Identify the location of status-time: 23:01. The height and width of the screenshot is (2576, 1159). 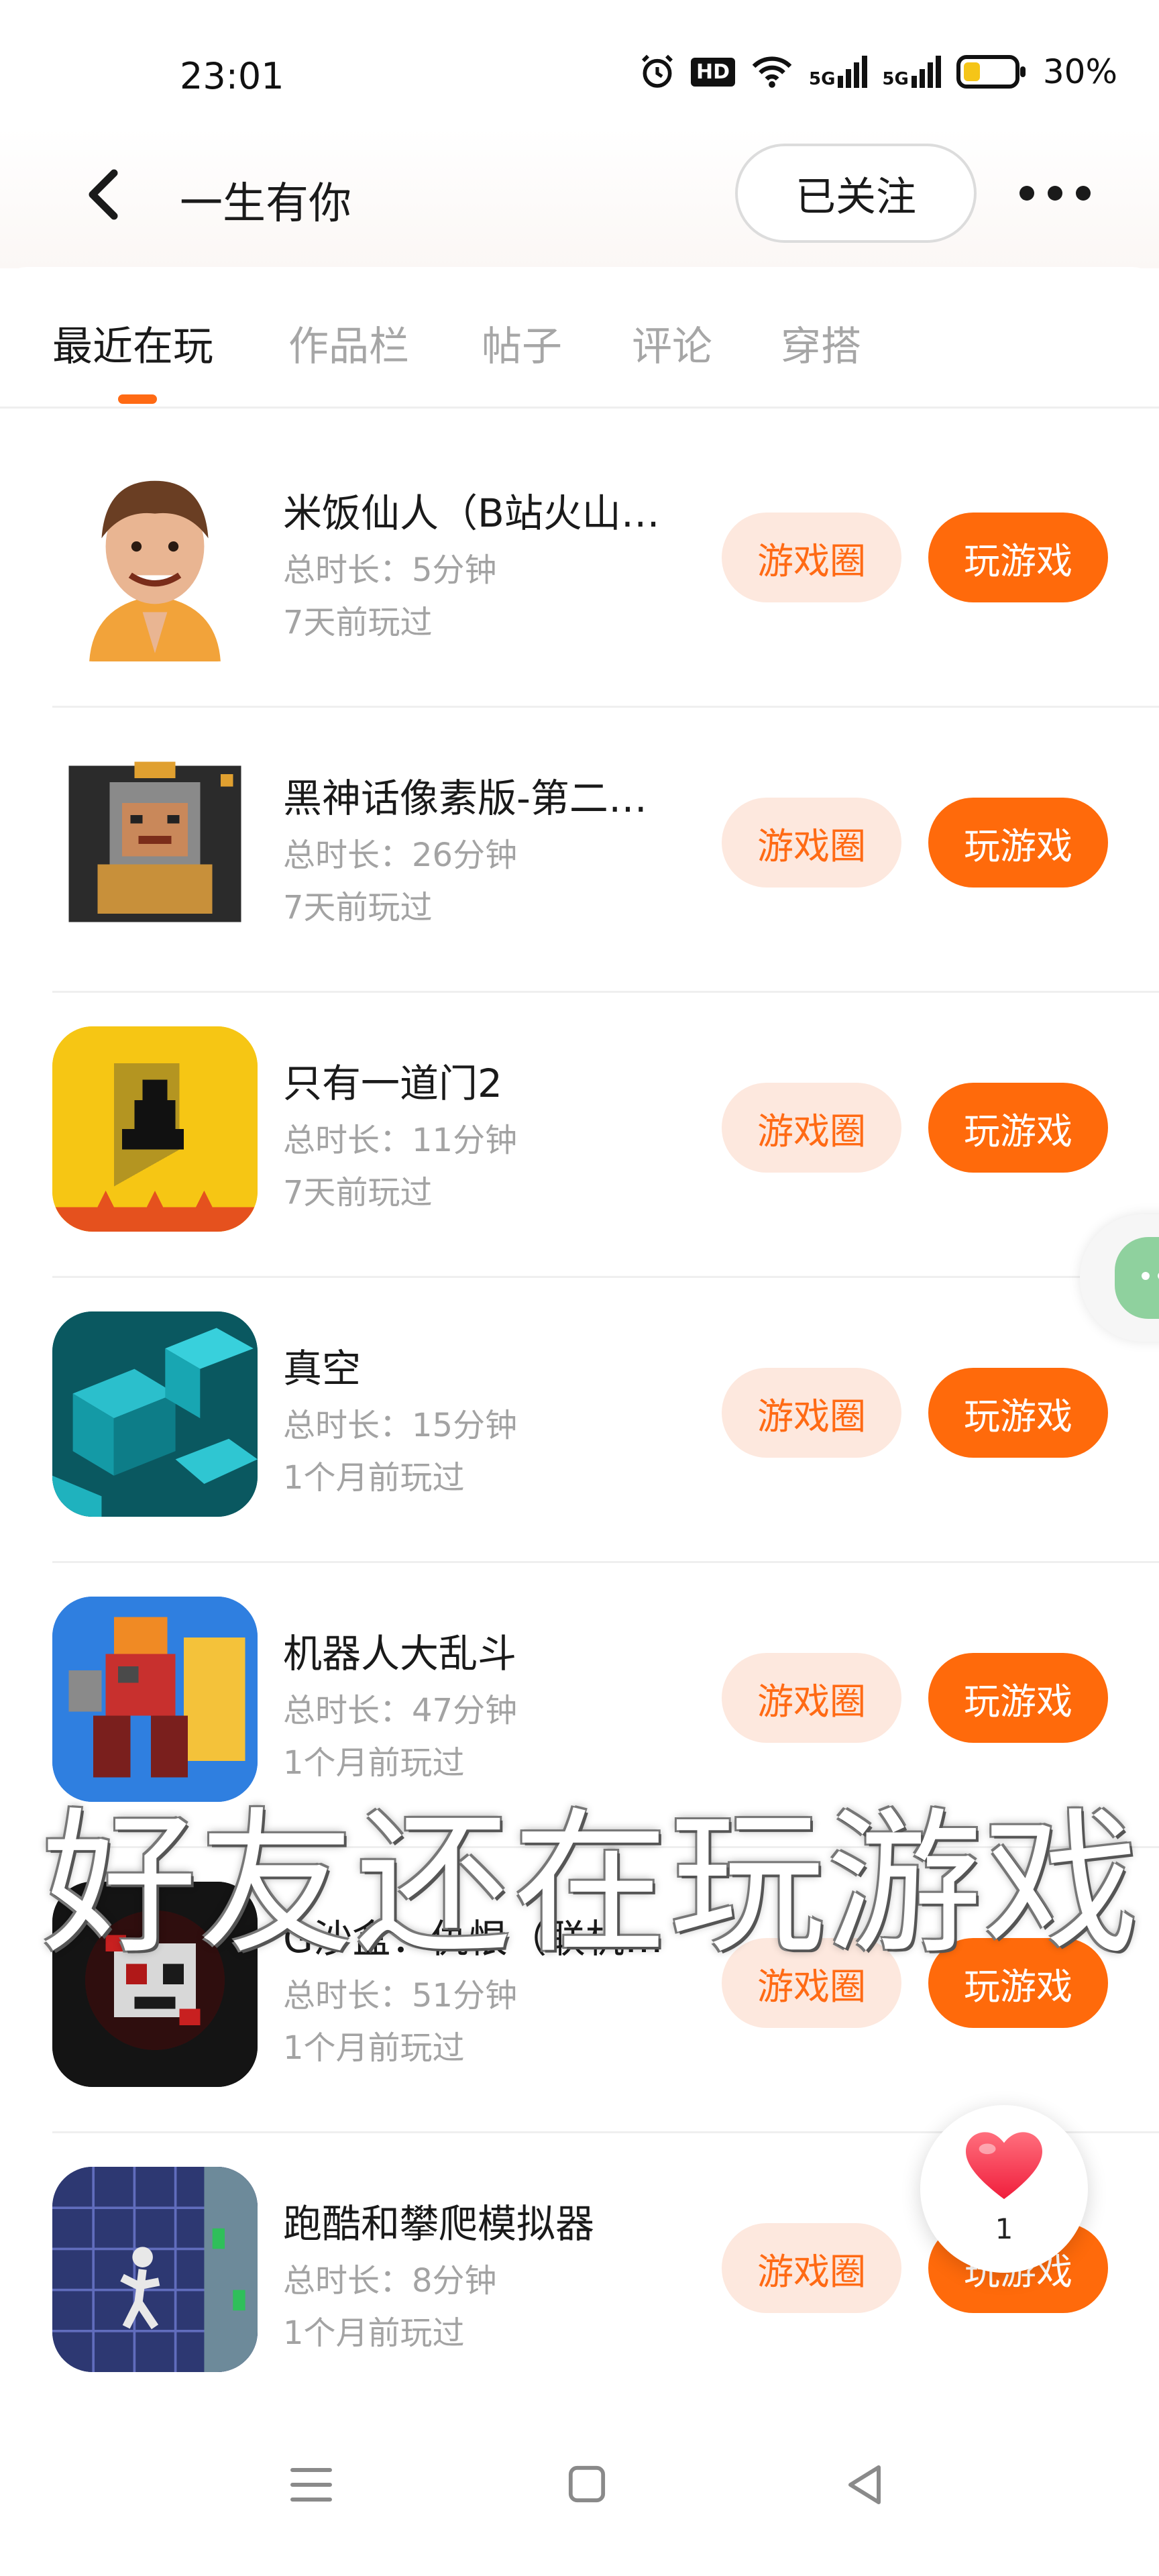
(232, 76).